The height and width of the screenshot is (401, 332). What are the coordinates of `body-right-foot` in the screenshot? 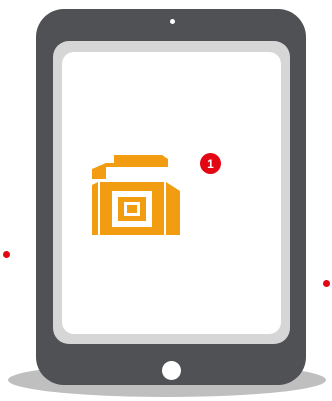 It's located at (173, 208).